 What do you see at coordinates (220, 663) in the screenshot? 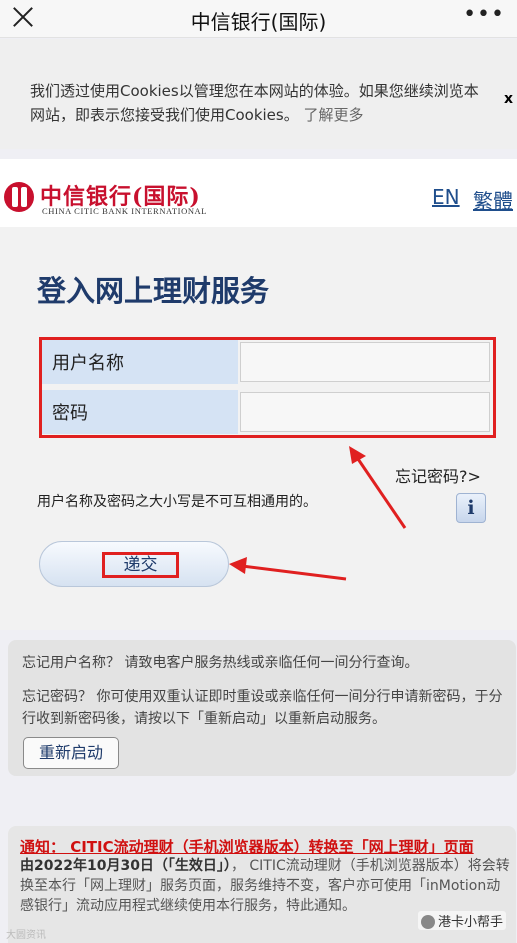
I see `forgot-username-text: 忘记用户名称？ 请致电客户服务热线或亲临任何一间分行查询。` at bounding box center [220, 663].